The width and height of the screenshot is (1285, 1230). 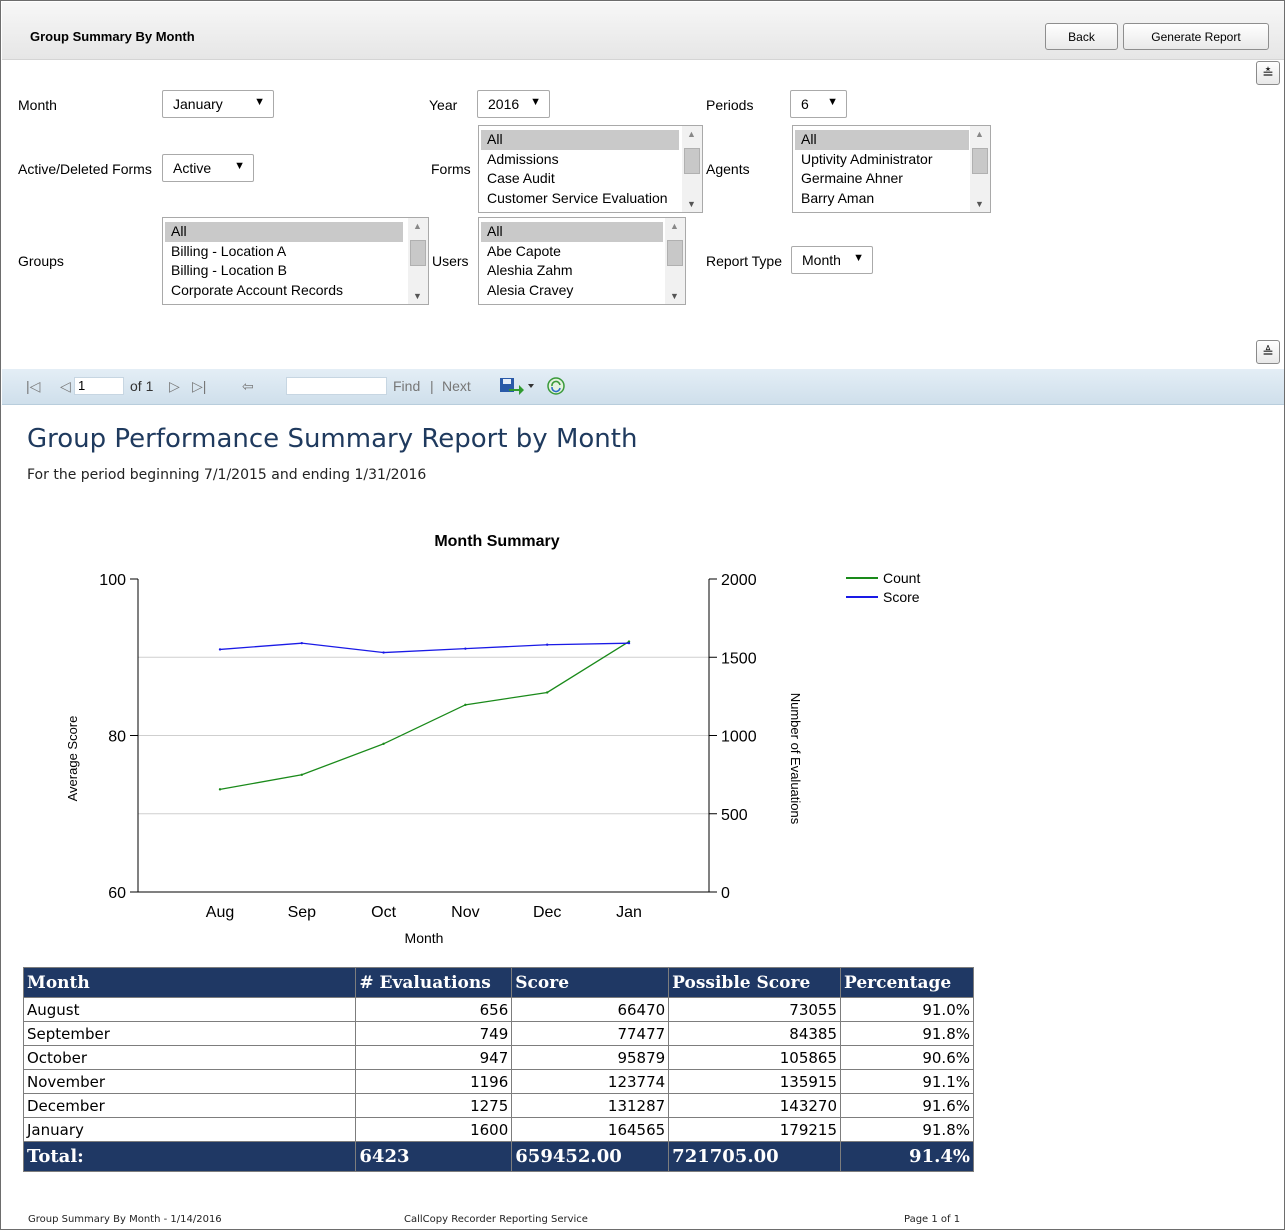 I want to click on expand-params-icon: ≜, so click(x=1268, y=352).